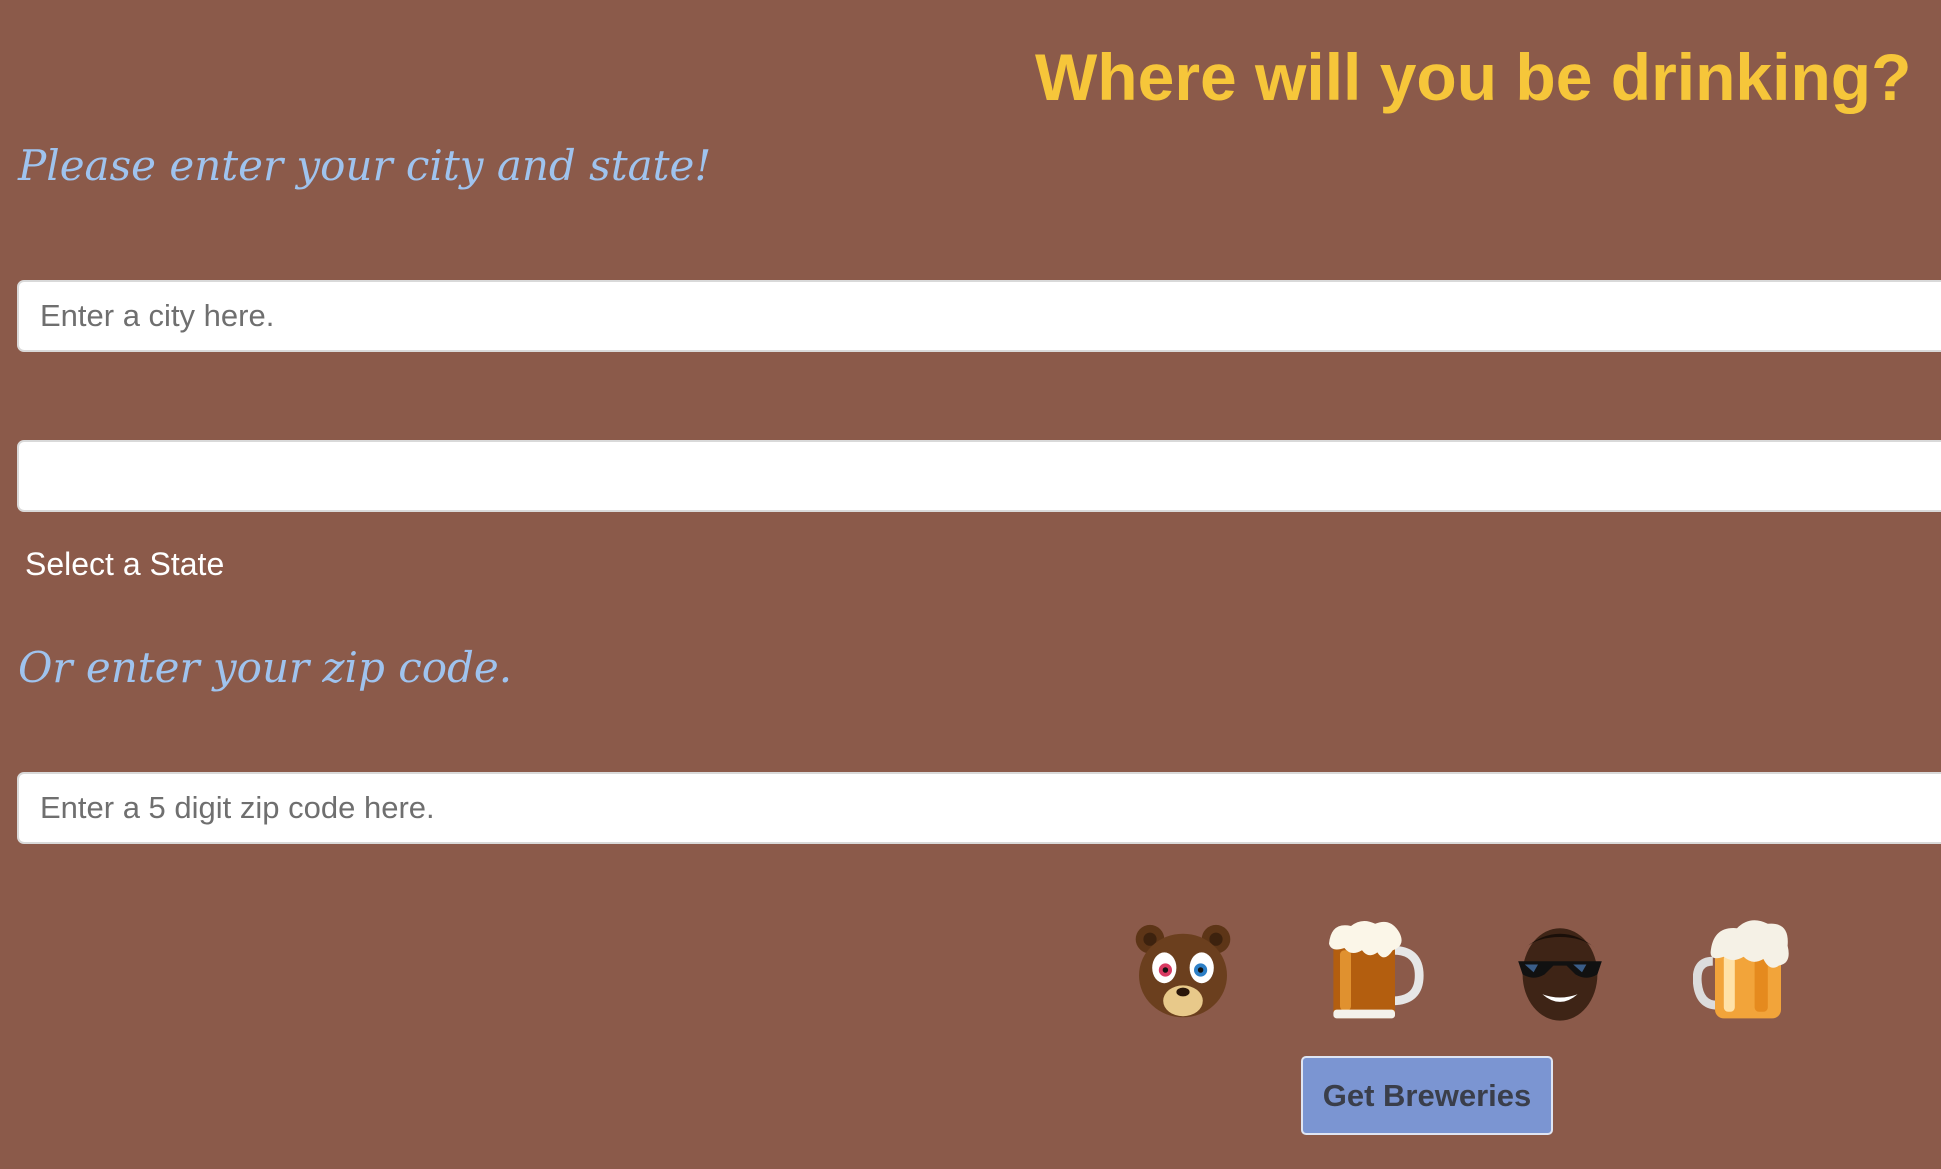 The width and height of the screenshot is (1941, 1169). I want to click on page-title: Where will you be drinking?, so click(1473, 77).